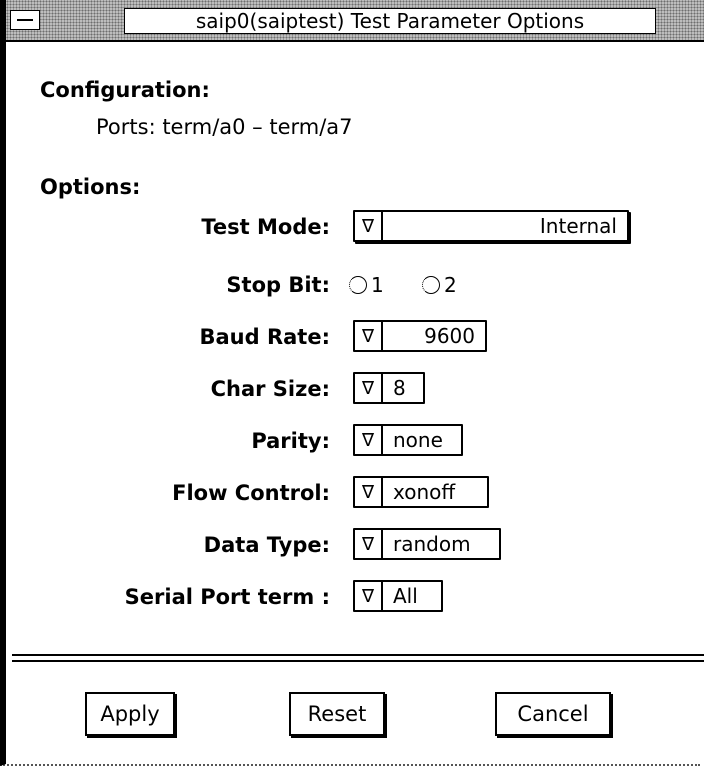 Image resolution: width=704 pixels, height=768 pixels. I want to click on parity-select: ∇ none, so click(408, 440).